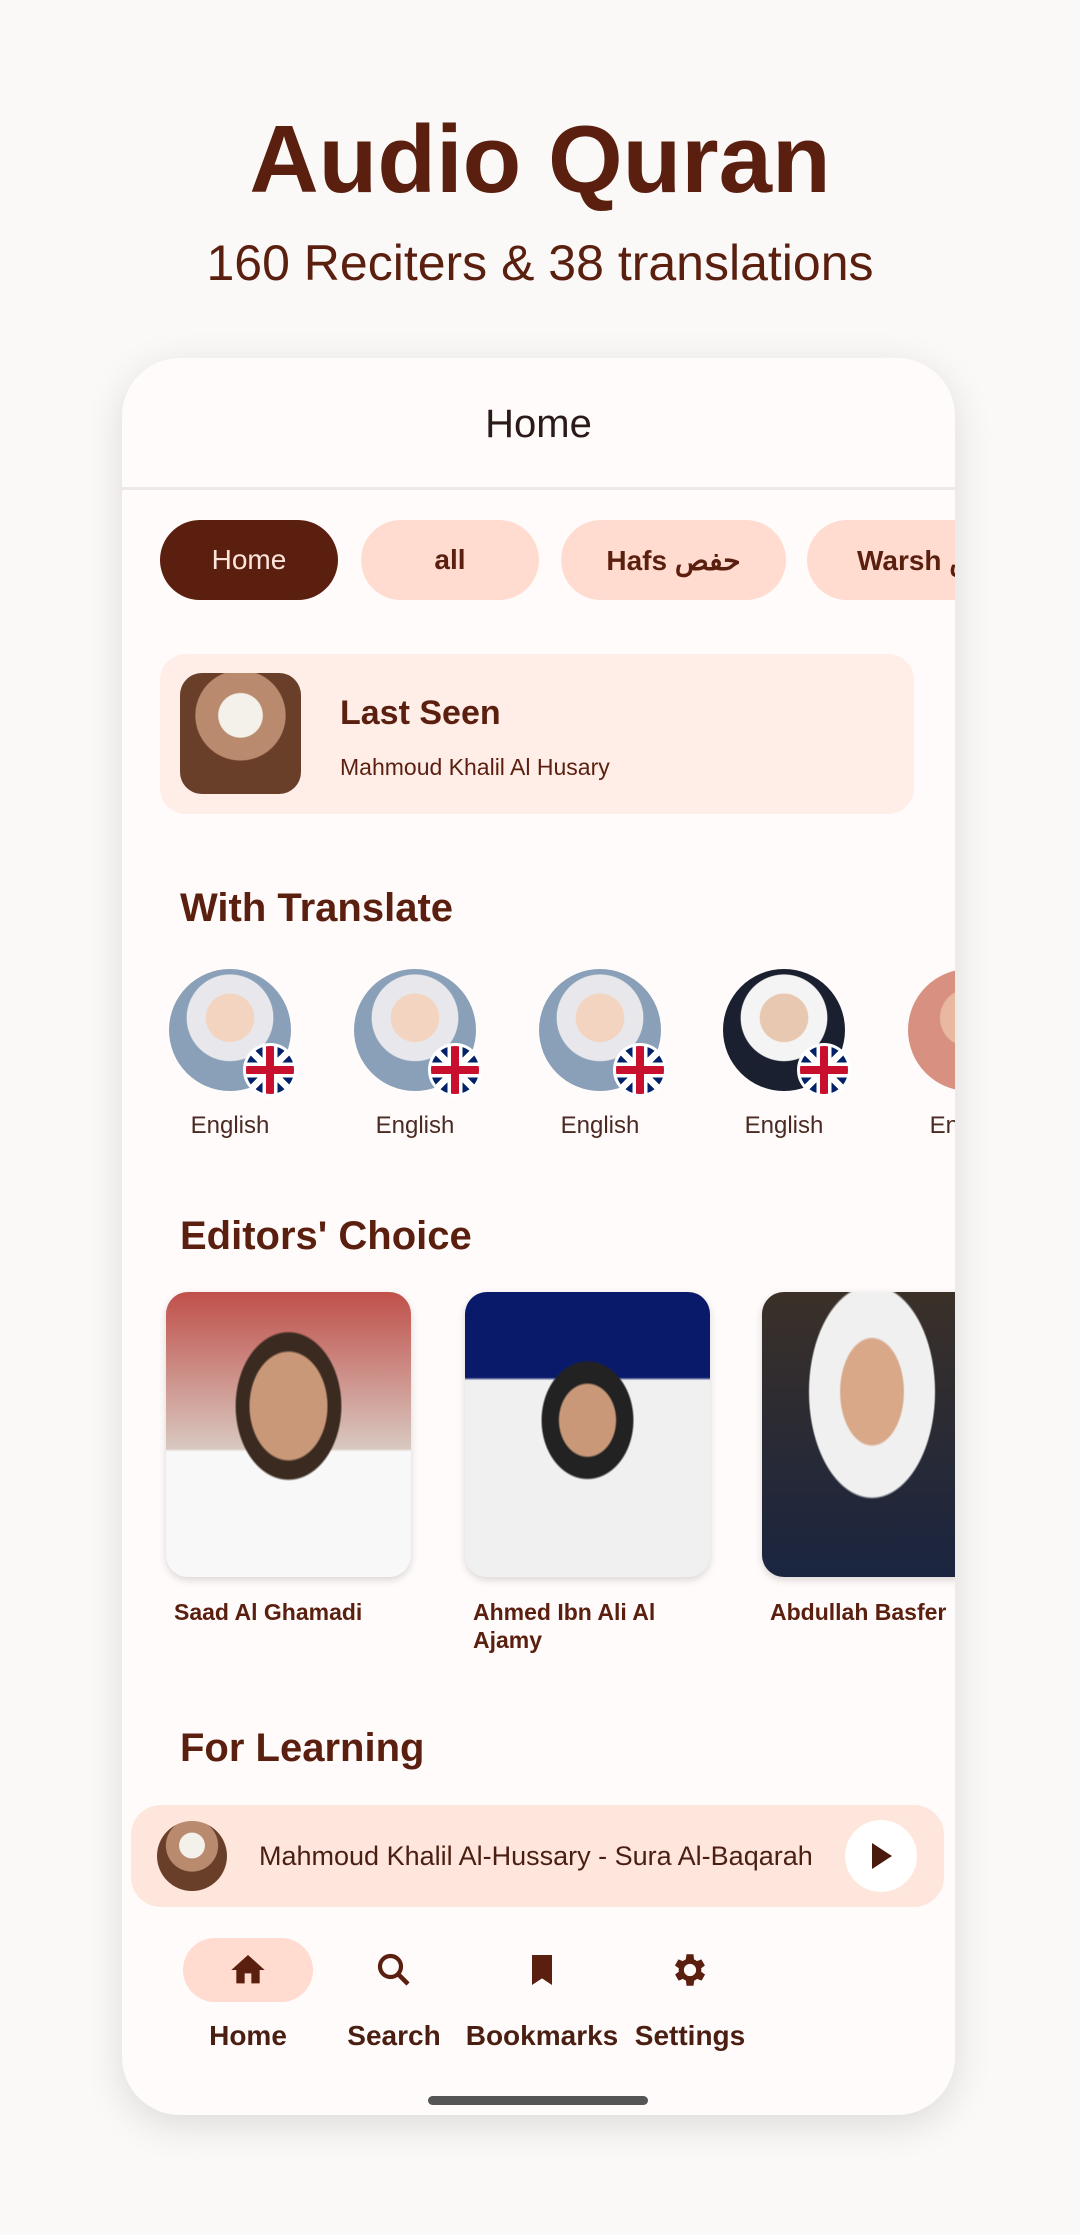  What do you see at coordinates (475, 767) in the screenshot?
I see `last-seen-reciter: Mahmoud Khalil Al Husary` at bounding box center [475, 767].